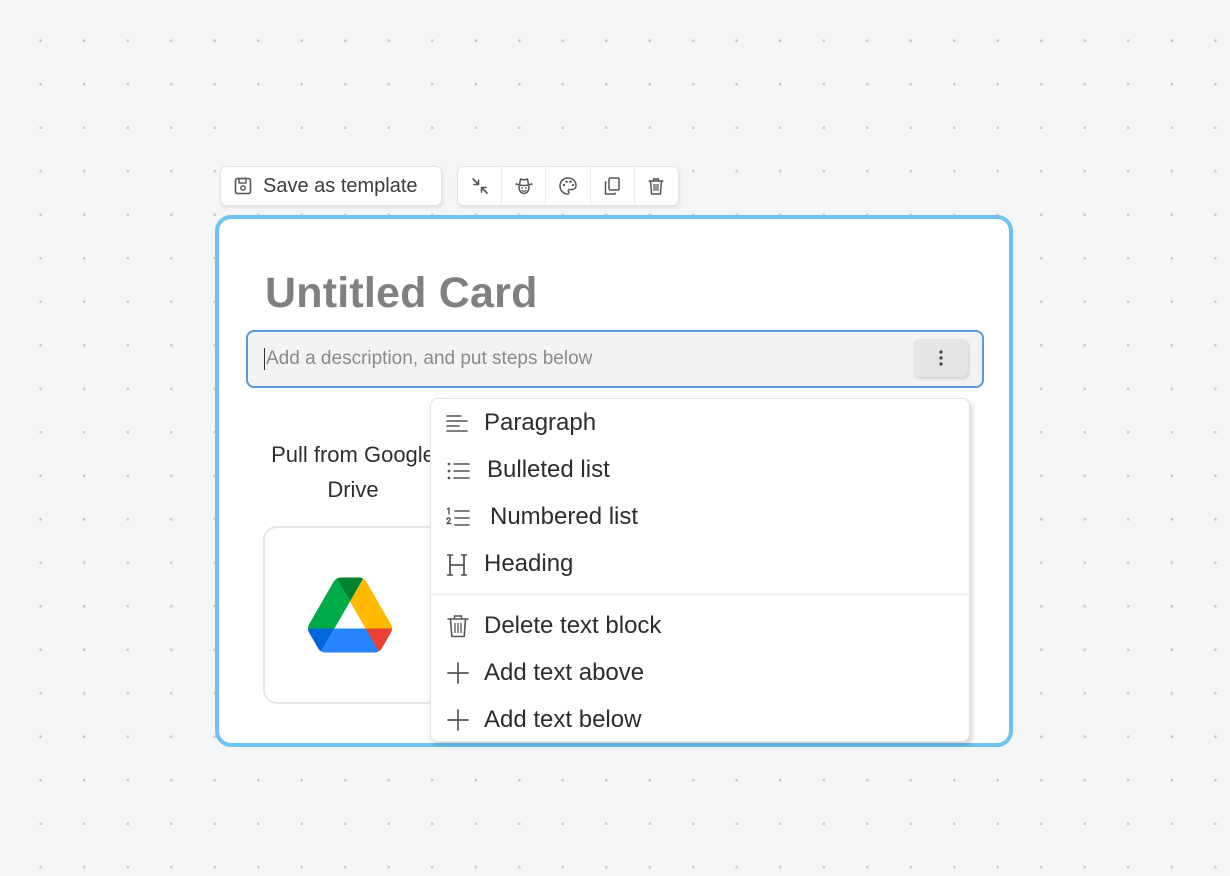 This screenshot has width=1230, height=876. Describe the element at coordinates (700, 673) in the screenshot. I see `menu-item-add-text-above: Add text above` at that location.